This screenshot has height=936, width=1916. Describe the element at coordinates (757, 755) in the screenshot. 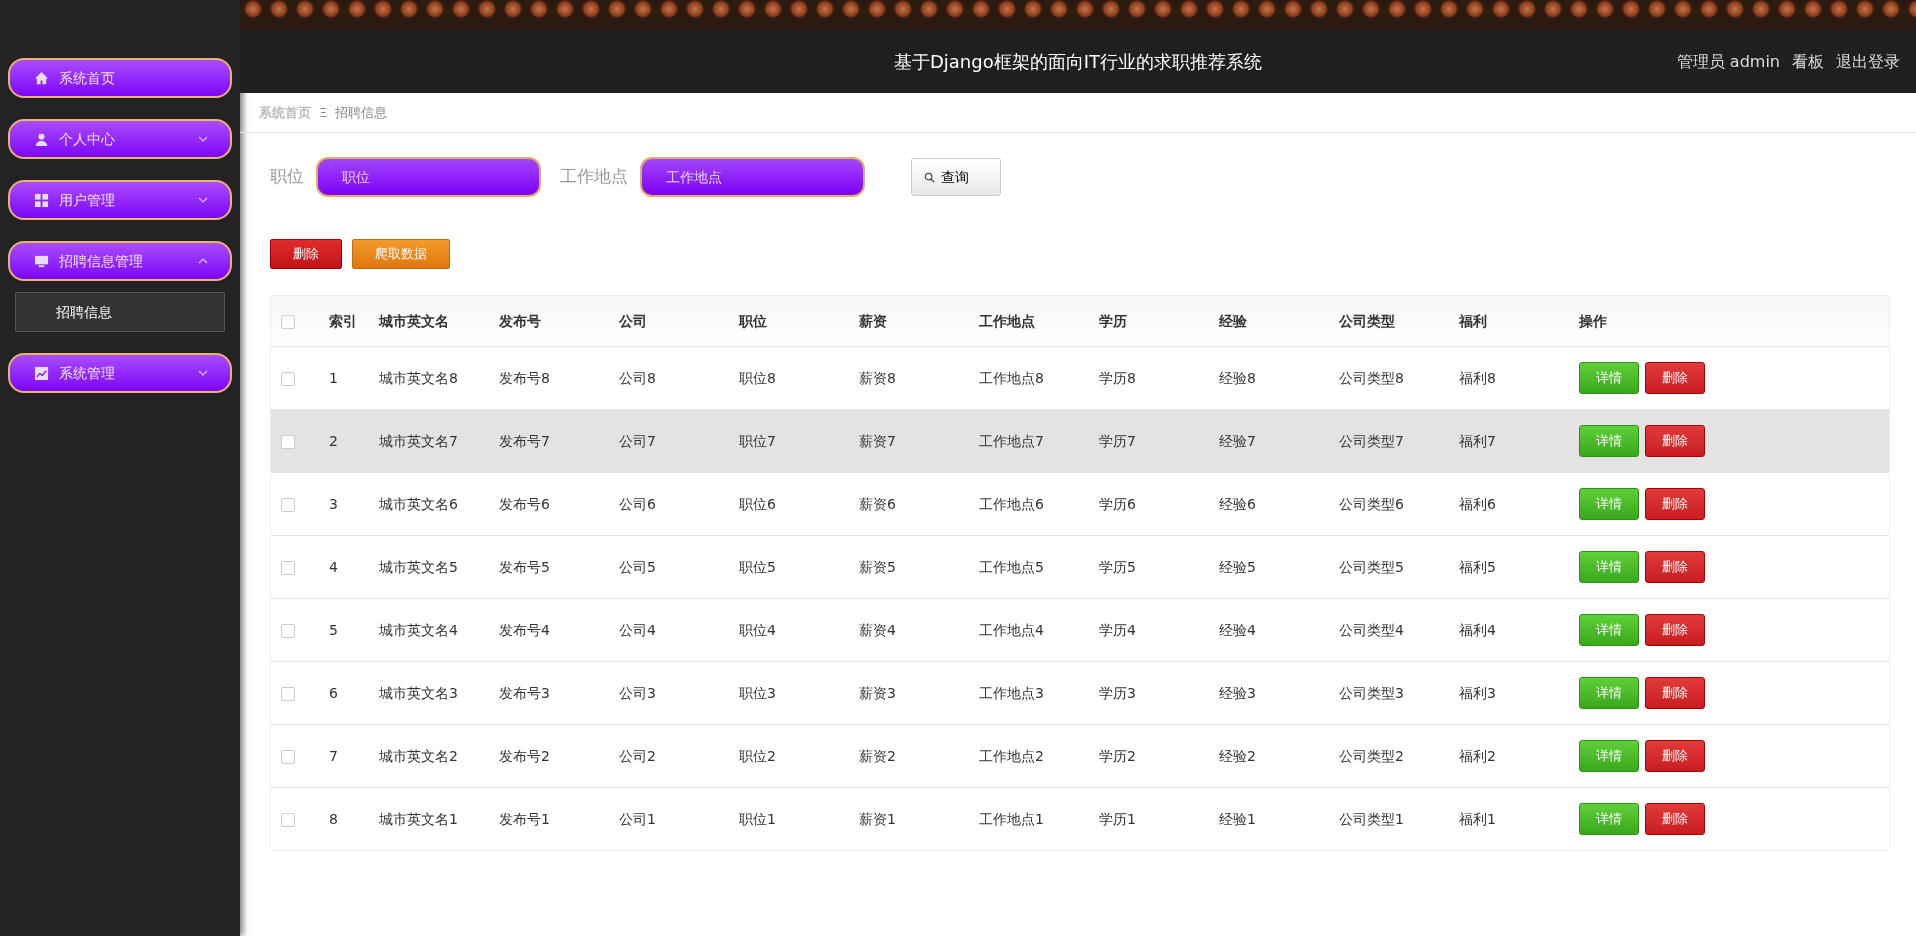

I see `table-cell: 职位2` at that location.